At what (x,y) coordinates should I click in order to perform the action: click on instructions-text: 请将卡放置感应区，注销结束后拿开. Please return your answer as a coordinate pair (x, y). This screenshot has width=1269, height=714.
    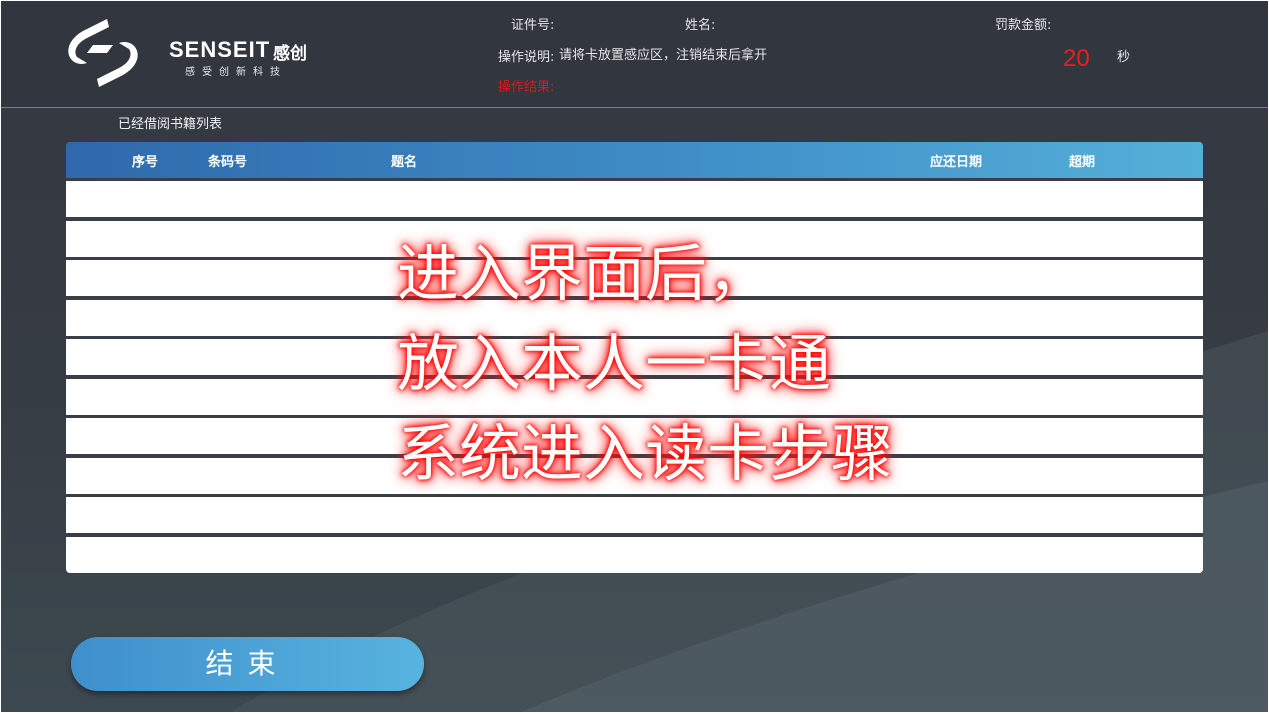
    Looking at the image, I should click on (663, 55).